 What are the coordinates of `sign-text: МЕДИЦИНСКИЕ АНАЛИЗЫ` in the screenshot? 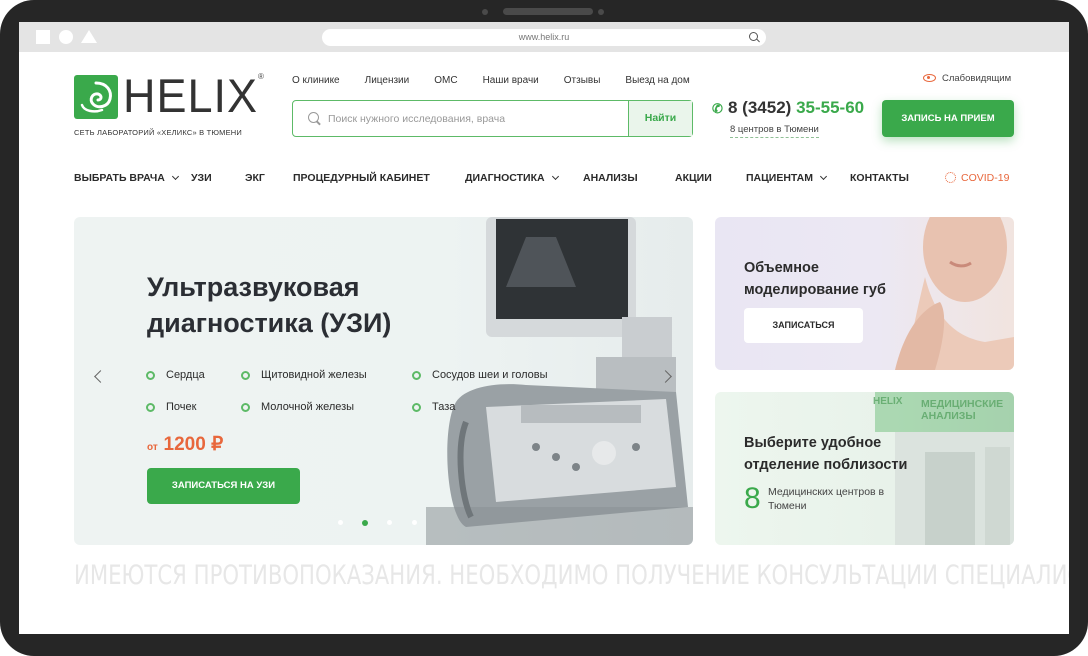 It's located at (962, 410).